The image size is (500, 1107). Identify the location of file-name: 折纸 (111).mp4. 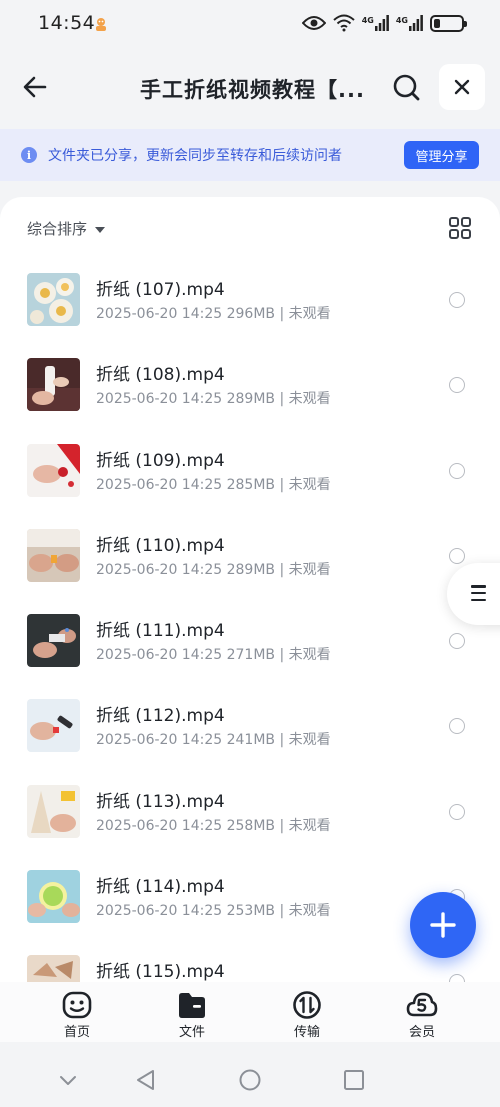
(160, 631).